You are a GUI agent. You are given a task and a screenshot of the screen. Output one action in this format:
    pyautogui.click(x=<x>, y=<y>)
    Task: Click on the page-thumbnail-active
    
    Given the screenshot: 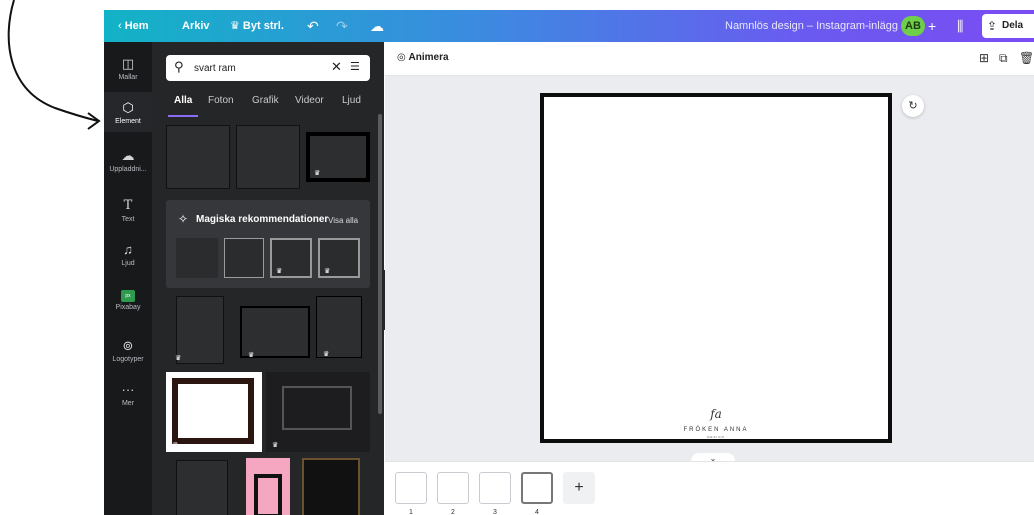 What is the action you would take?
    pyautogui.click(x=537, y=488)
    